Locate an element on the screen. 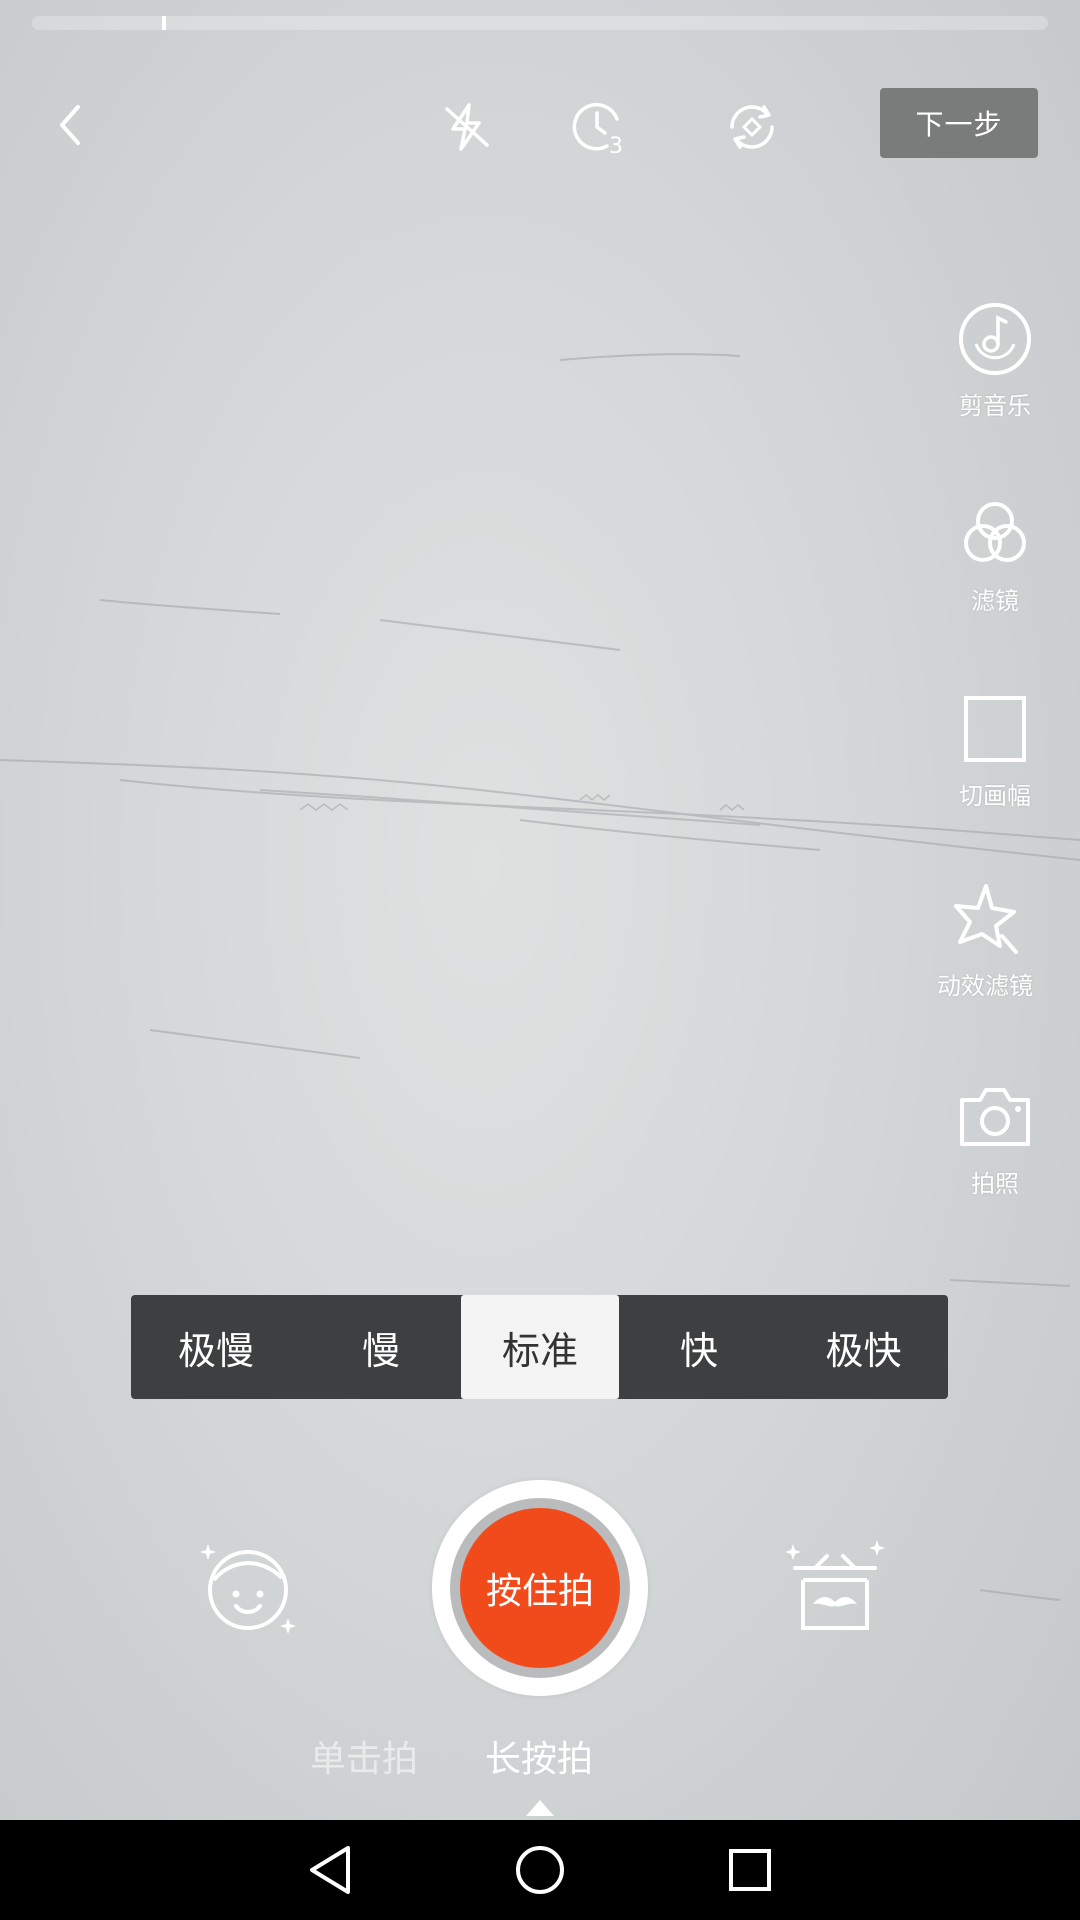  svg-text: 3 is located at coordinates (616, 145).